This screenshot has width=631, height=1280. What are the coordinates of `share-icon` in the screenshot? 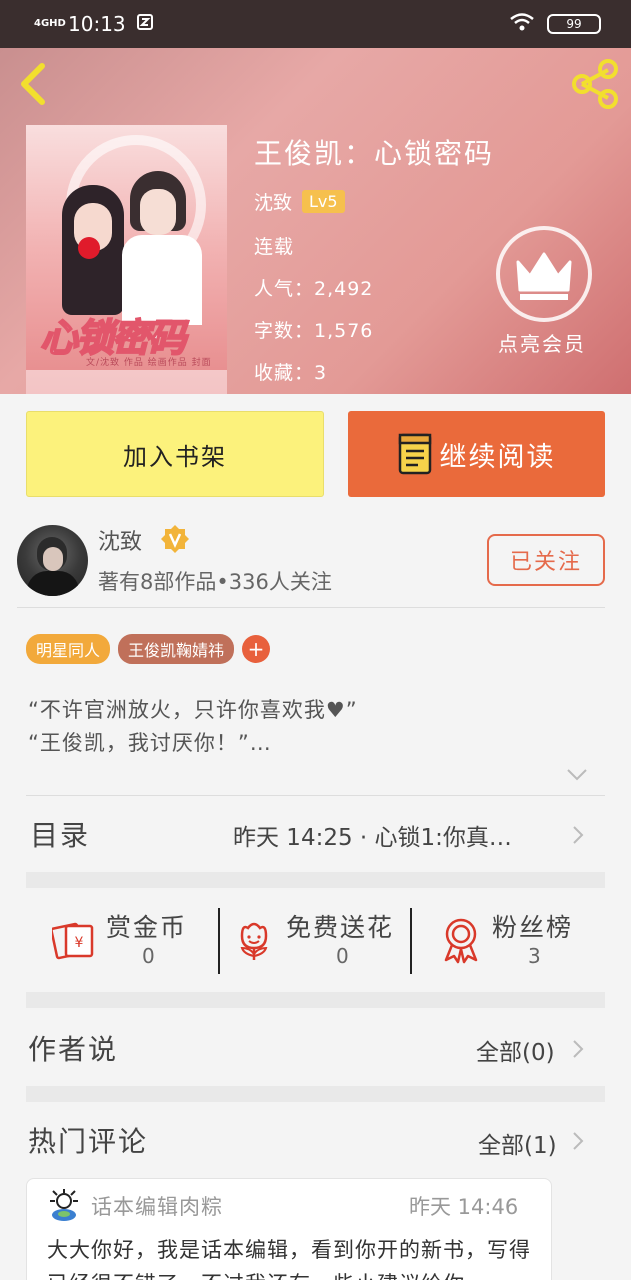 It's located at (595, 84).